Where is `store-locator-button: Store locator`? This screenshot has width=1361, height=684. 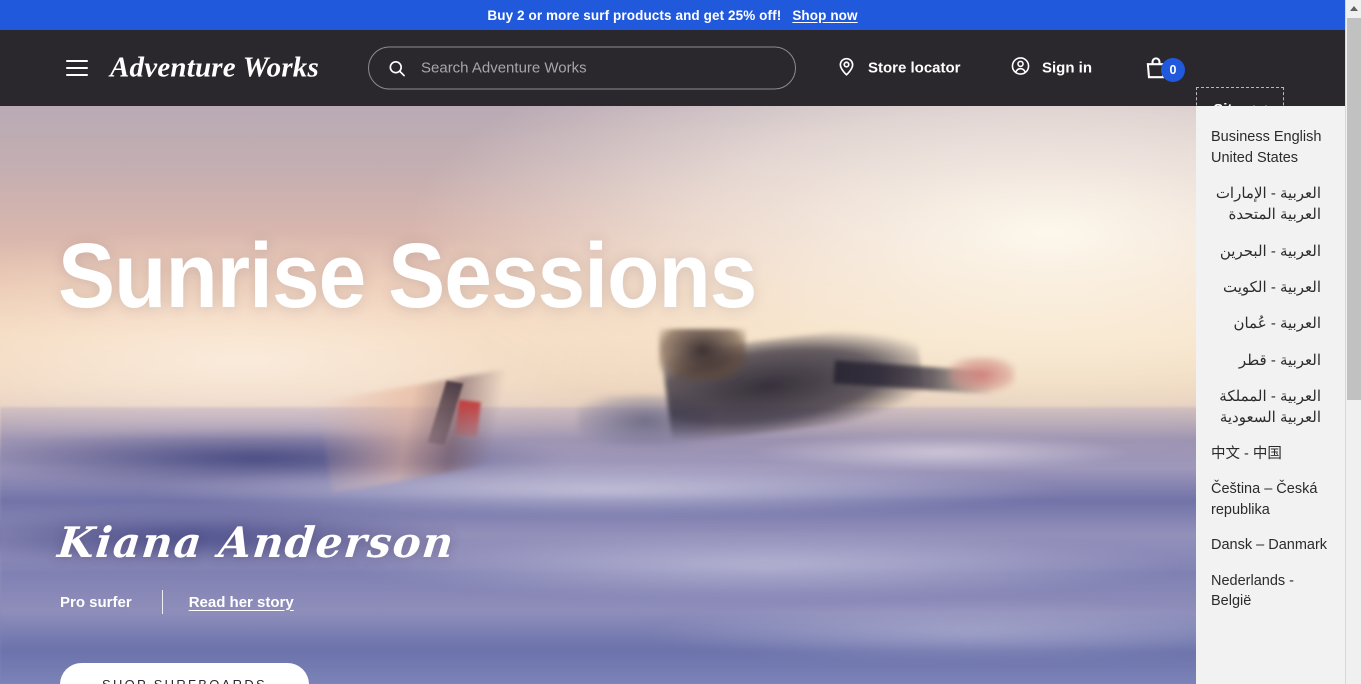 store-locator-button: Store locator is located at coordinates (898, 68).